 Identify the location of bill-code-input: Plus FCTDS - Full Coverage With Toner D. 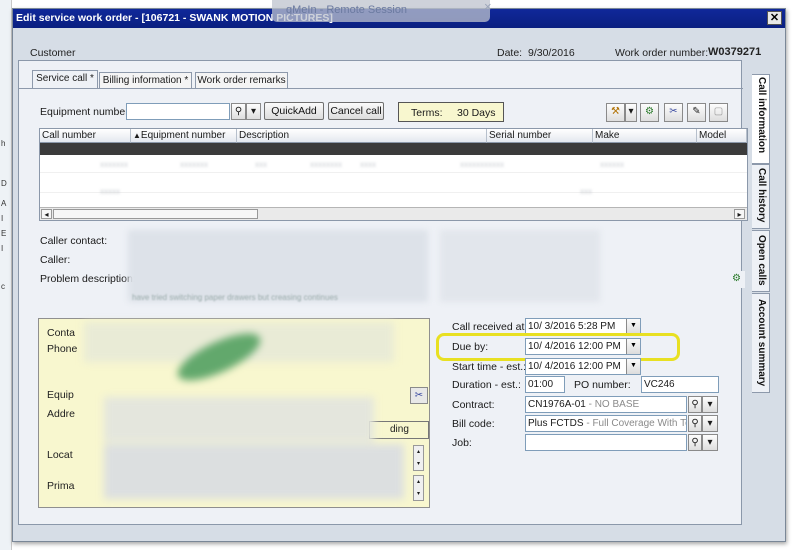
(606, 423).